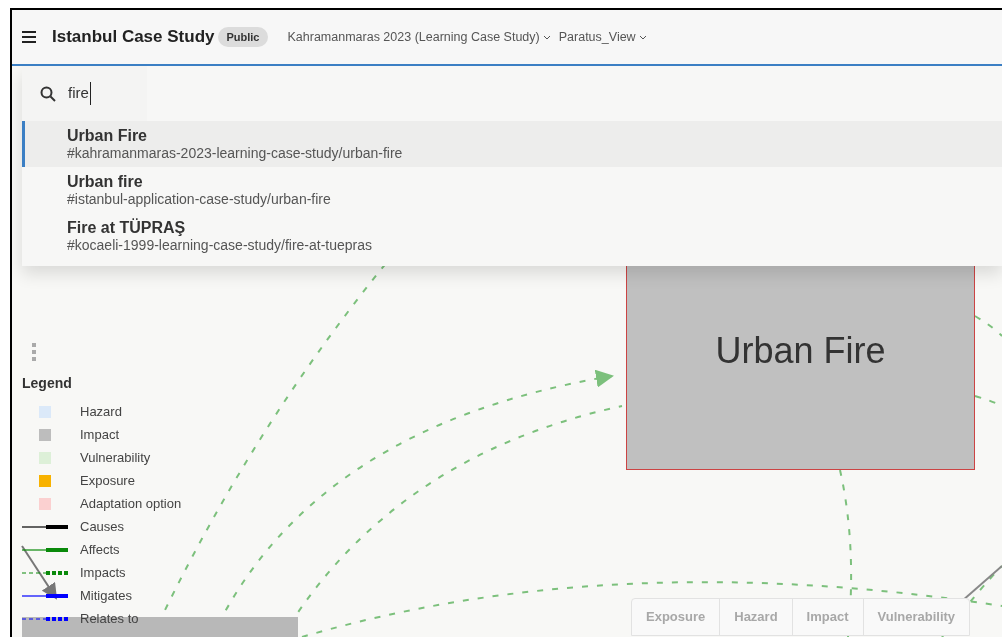 The image size is (1002, 637). I want to click on legend-title: Legend, so click(47, 383).